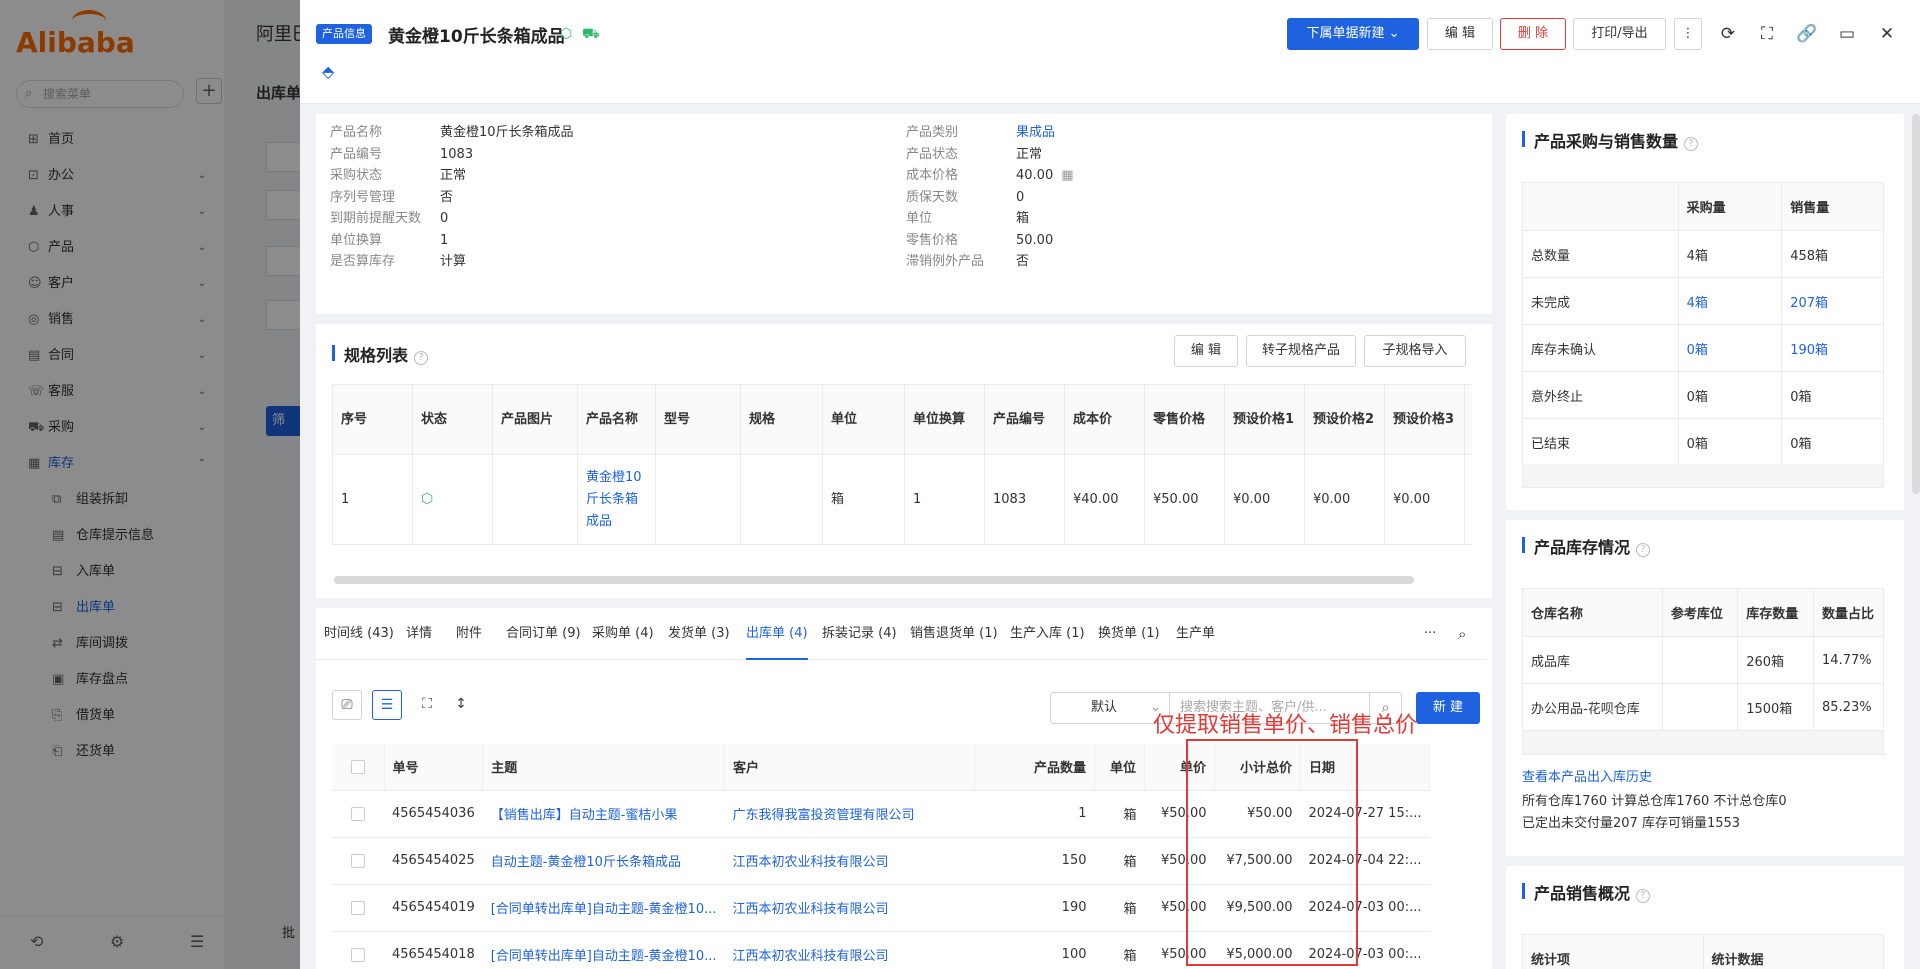 Image resolution: width=1920 pixels, height=969 pixels. I want to click on spec-edit-button: 编 辑, so click(1206, 351).